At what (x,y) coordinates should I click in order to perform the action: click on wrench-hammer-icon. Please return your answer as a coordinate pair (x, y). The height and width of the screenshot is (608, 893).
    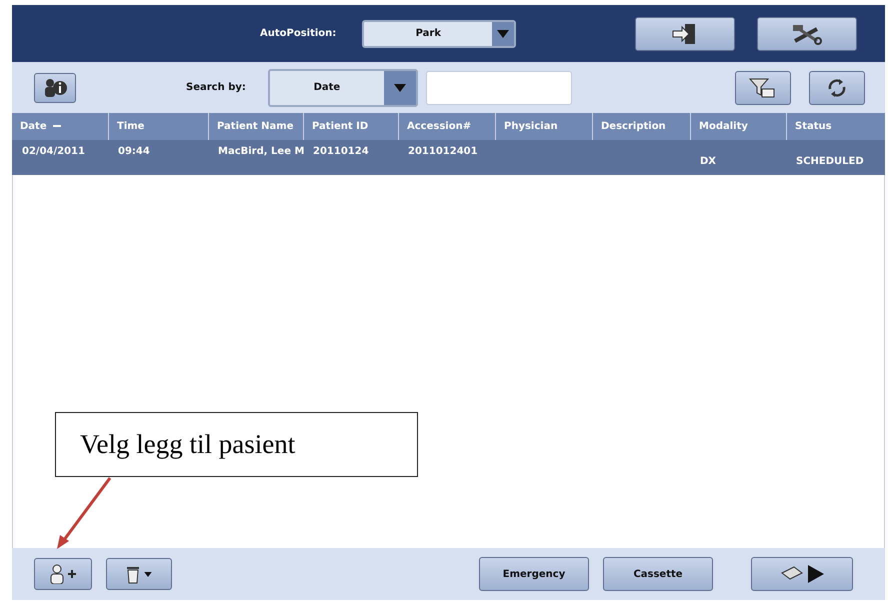
    Looking at the image, I should click on (807, 33).